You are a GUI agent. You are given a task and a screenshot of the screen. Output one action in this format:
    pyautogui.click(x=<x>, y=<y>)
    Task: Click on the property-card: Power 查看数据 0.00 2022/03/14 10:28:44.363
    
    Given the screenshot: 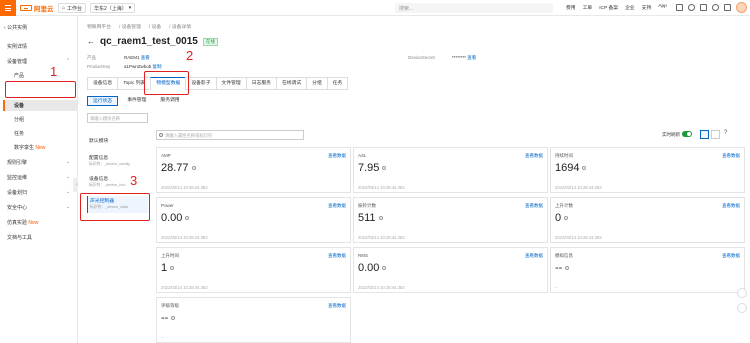 What is the action you would take?
    pyautogui.click(x=253, y=220)
    